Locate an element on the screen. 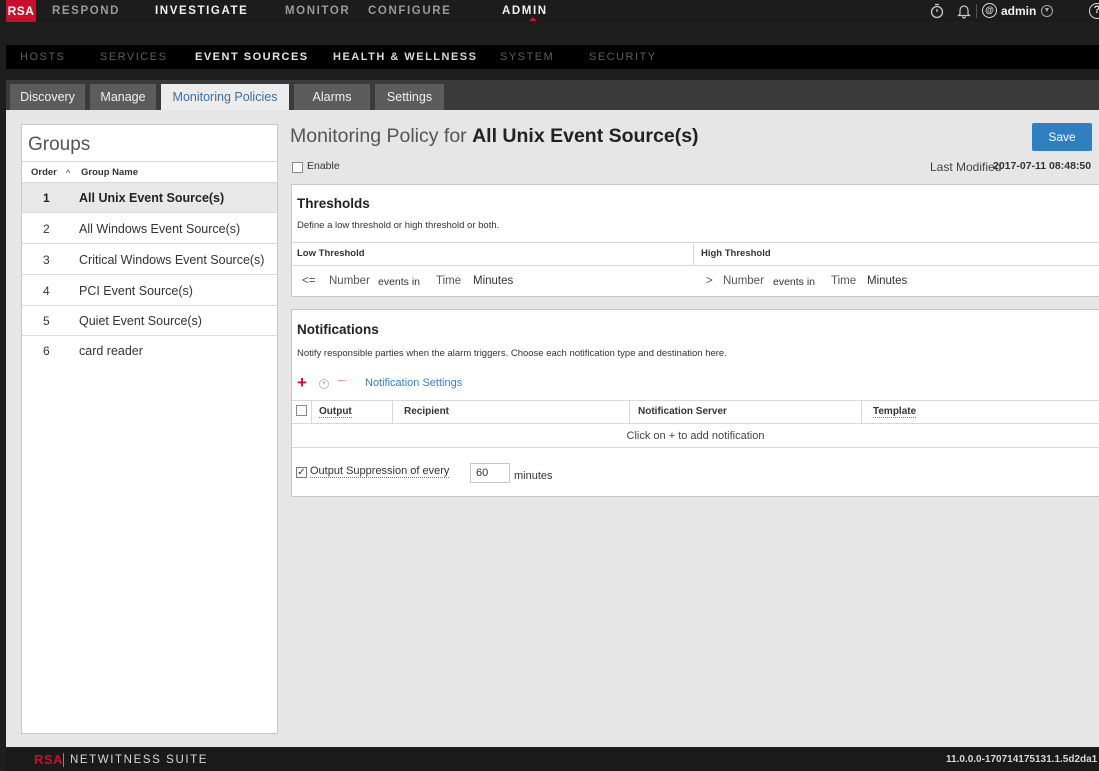 The image size is (1099, 771). low-threshold-number-input: Number is located at coordinates (349, 281).